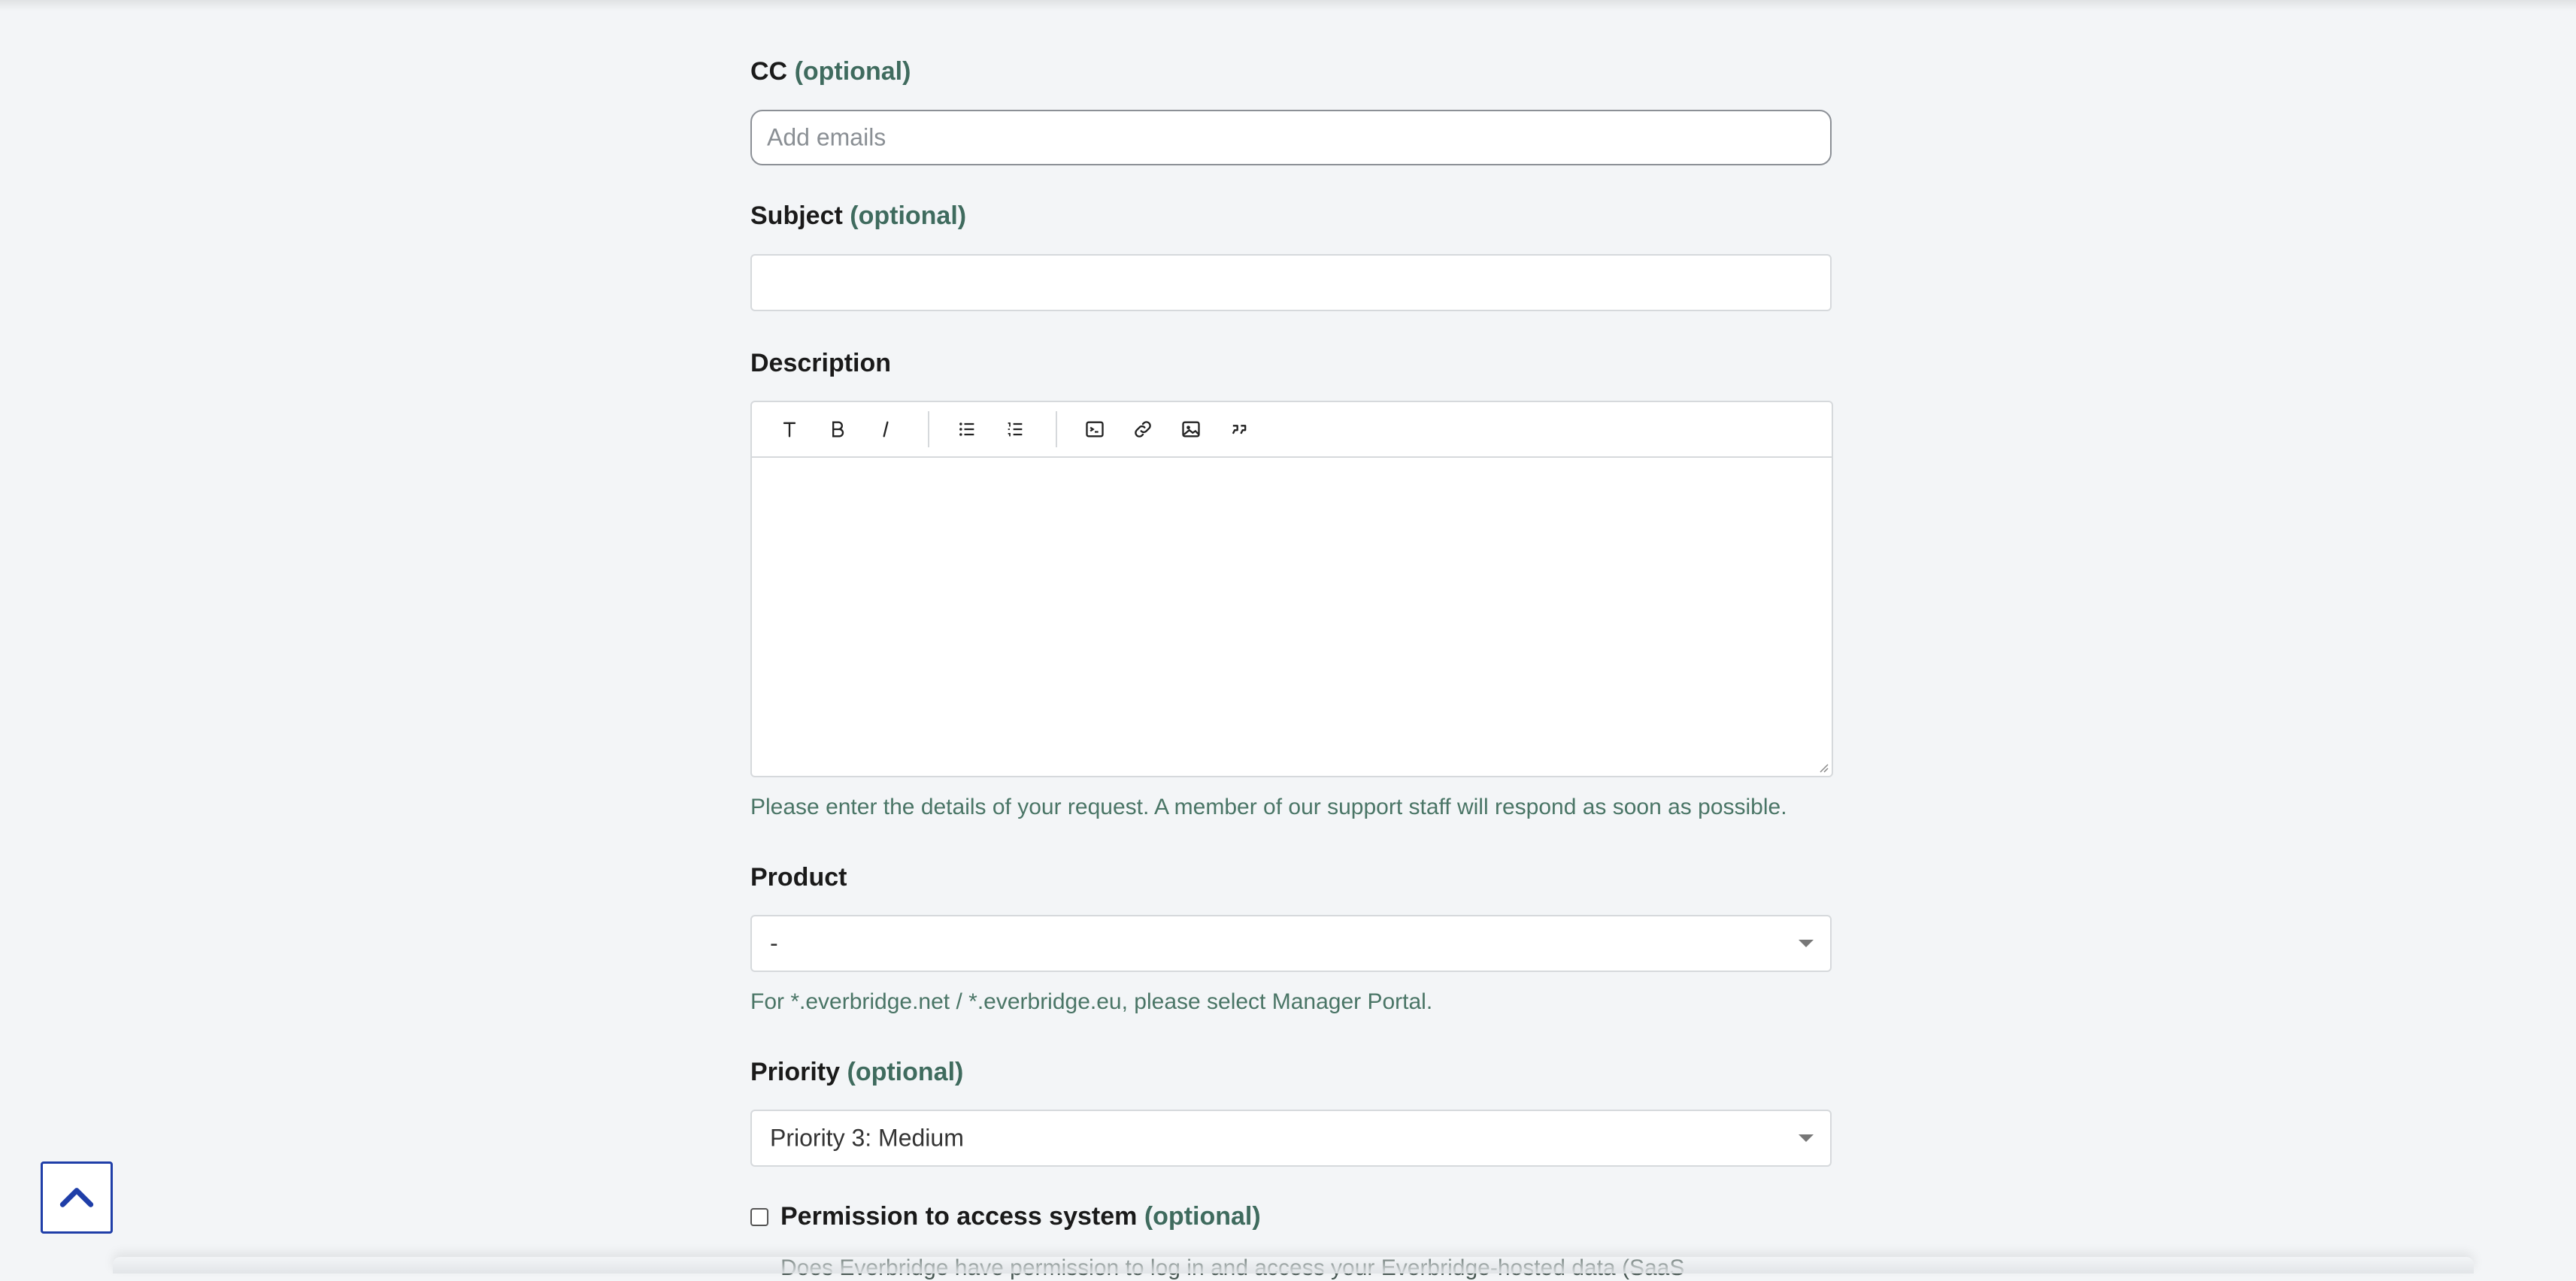  I want to click on italic-icon, so click(885, 429).